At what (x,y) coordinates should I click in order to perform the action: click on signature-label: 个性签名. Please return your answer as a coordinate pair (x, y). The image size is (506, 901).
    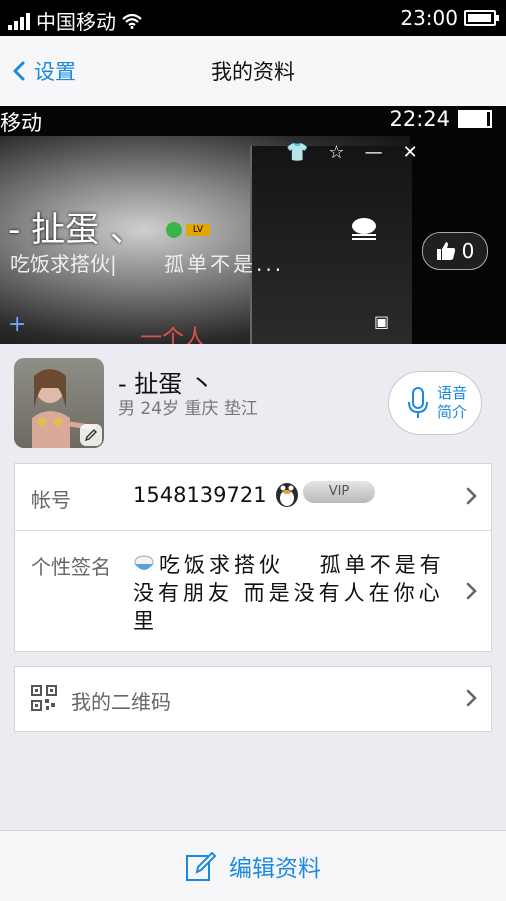
    Looking at the image, I should click on (71, 567).